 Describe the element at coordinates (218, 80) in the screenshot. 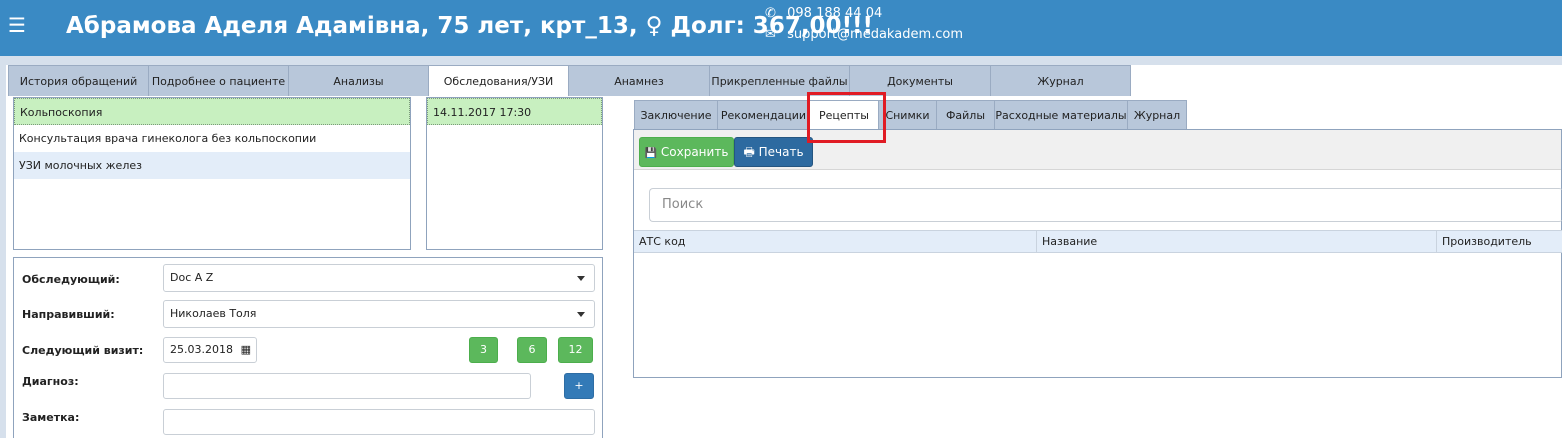

I see `tab-patient-details: Подробнее о пациенте` at that location.